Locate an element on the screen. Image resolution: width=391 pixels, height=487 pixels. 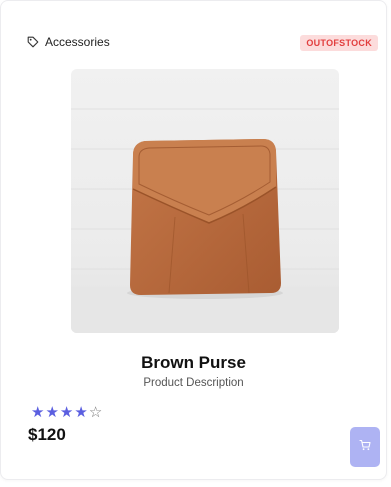
star-empty-icon: ☆ is located at coordinates (95, 412).